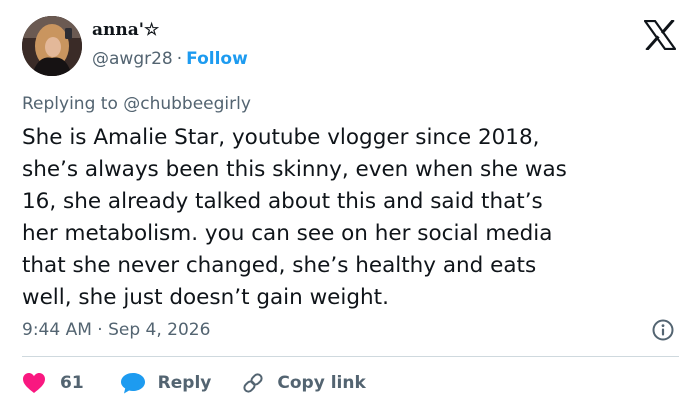 The height and width of the screenshot is (410, 700). Describe the element at coordinates (663, 330) in the screenshot. I see `info-icon` at that location.